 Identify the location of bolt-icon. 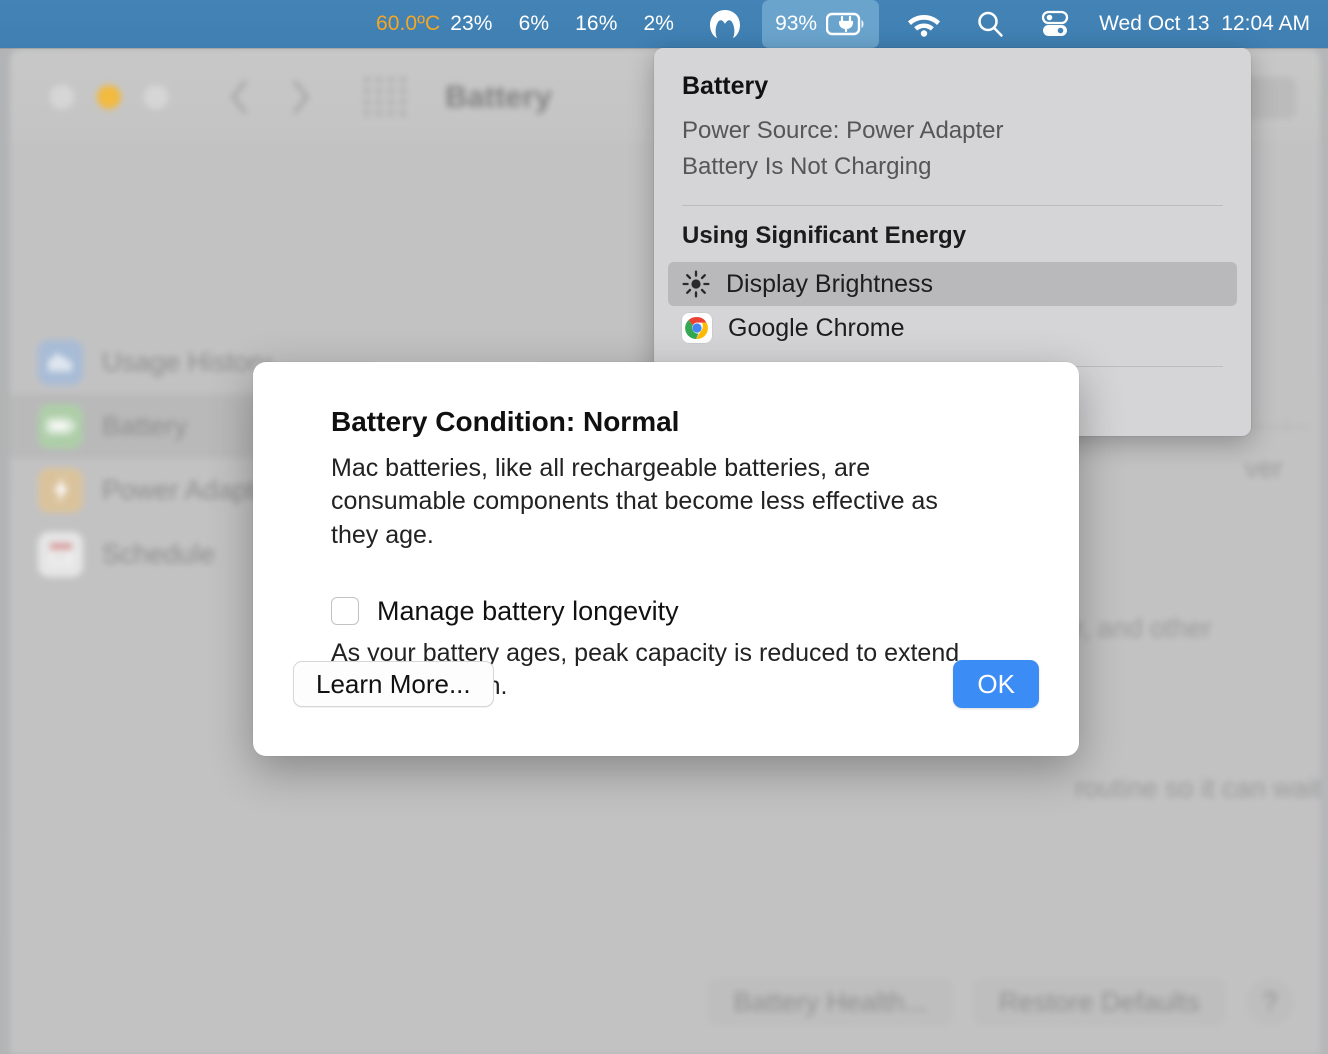
(60, 490).